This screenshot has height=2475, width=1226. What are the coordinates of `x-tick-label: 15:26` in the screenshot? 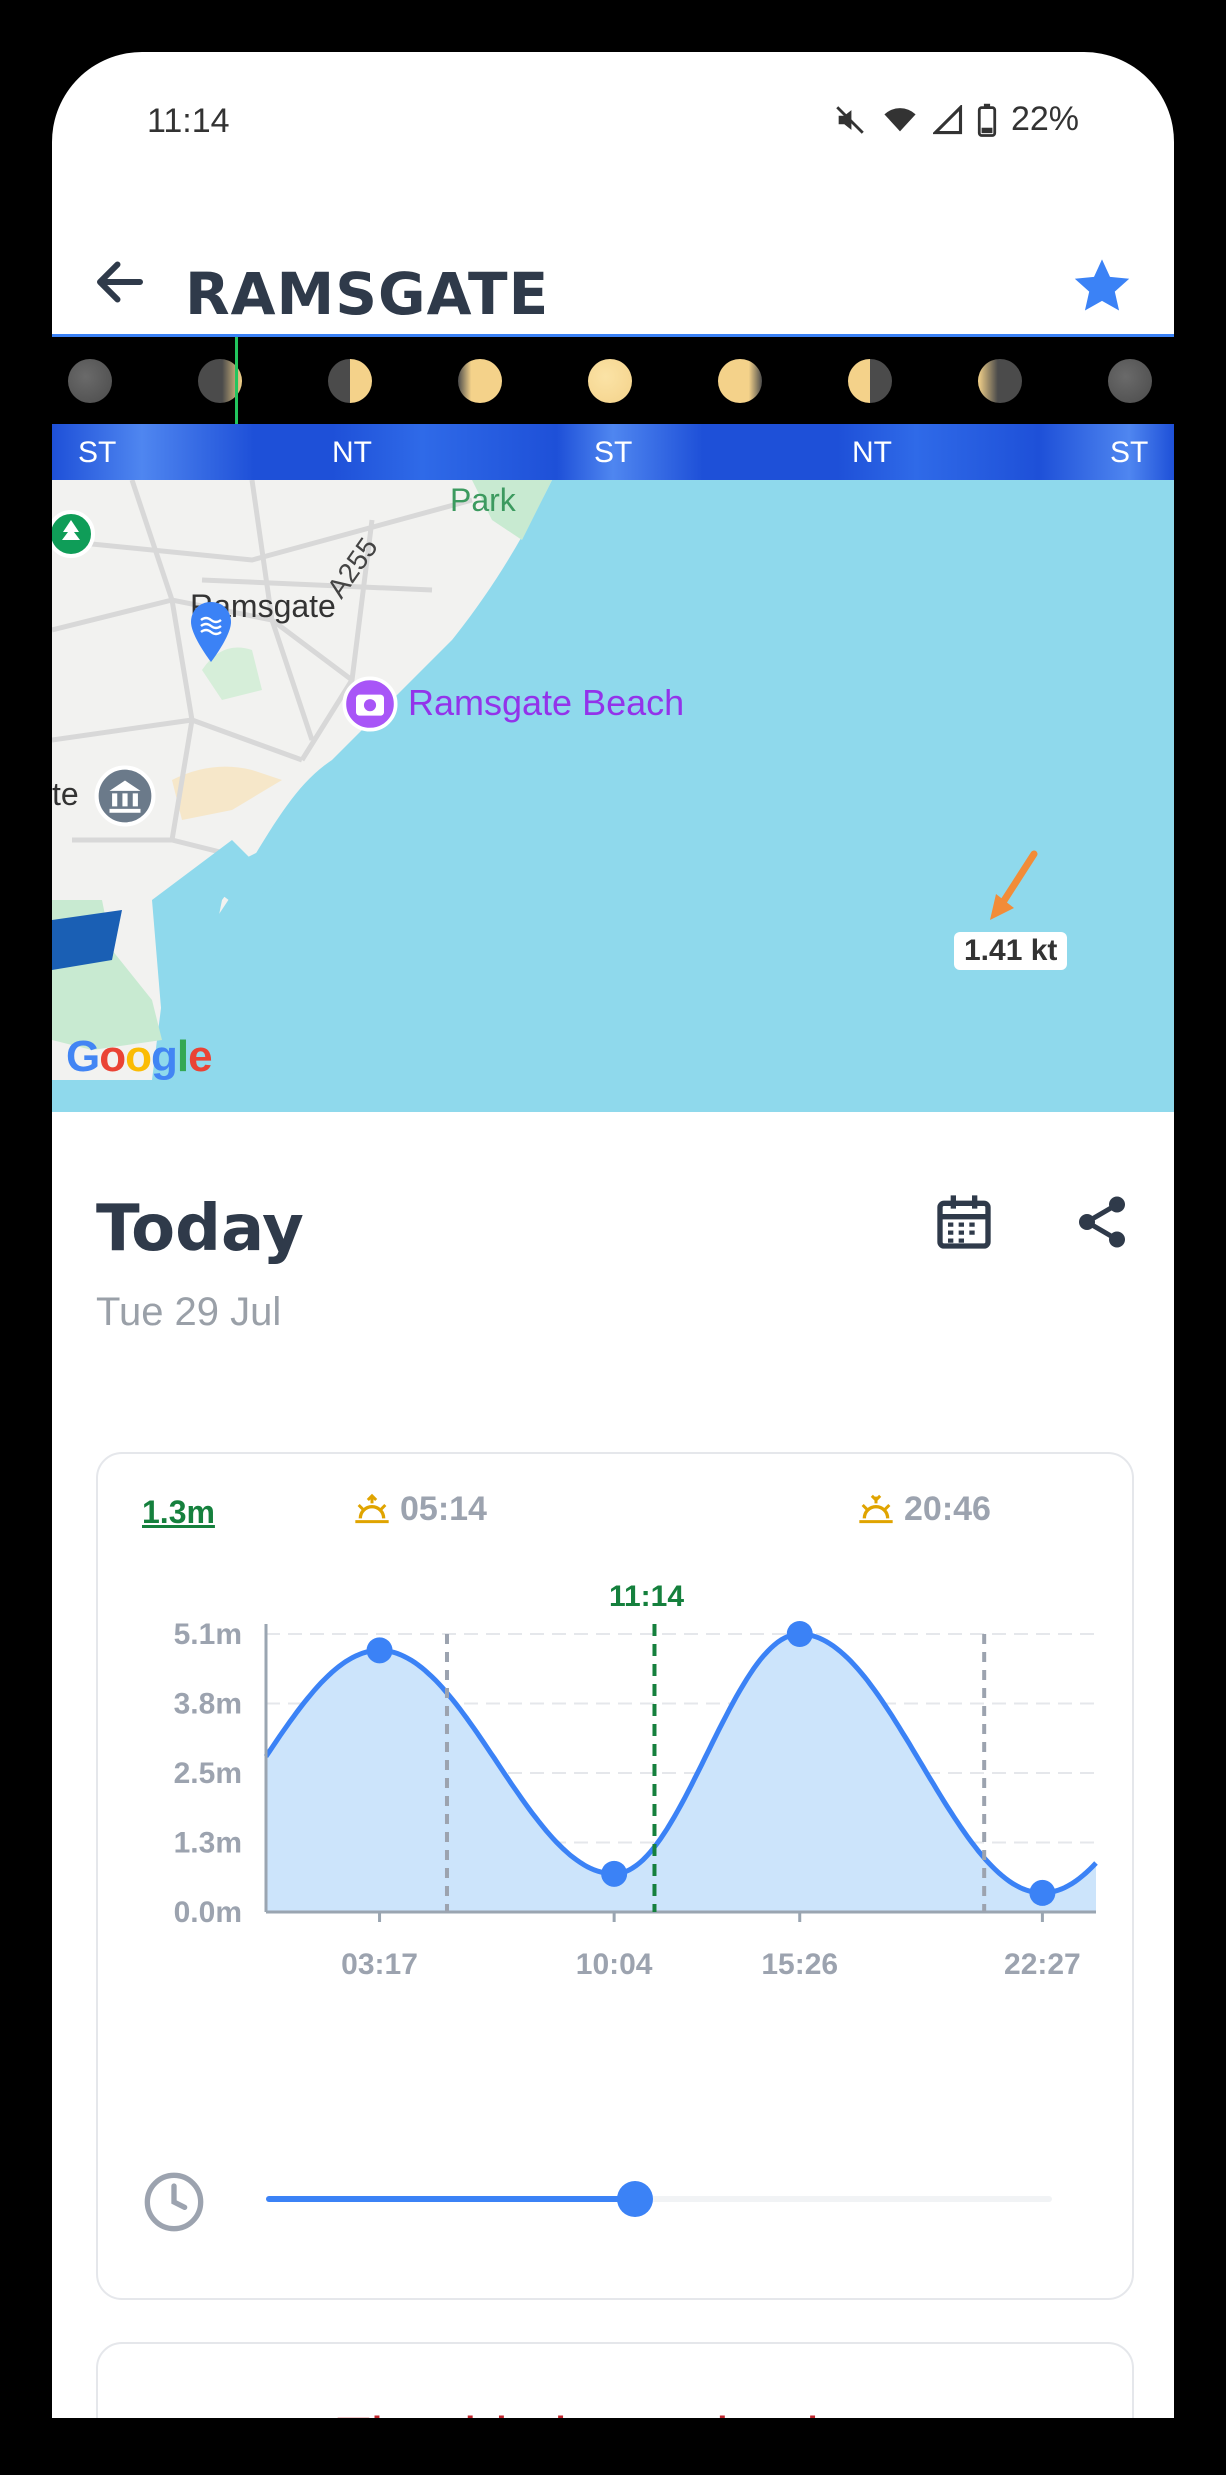 It's located at (799, 1964).